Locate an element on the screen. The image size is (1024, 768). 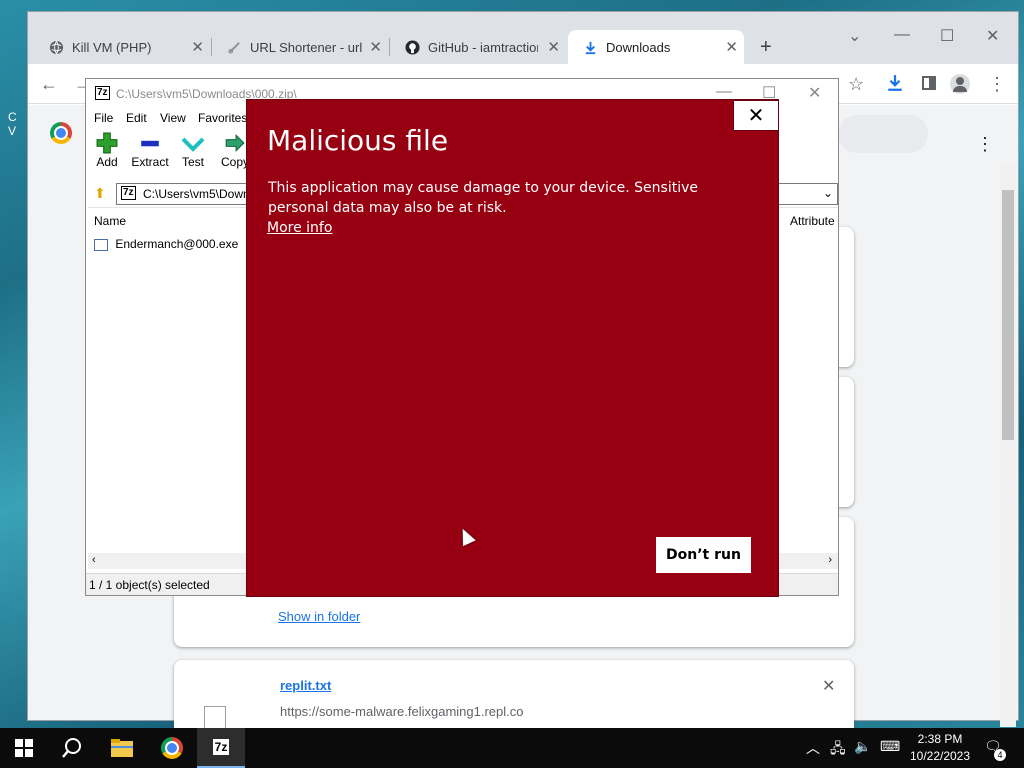
clock-time: 2:38 PM is located at coordinates (940, 739).